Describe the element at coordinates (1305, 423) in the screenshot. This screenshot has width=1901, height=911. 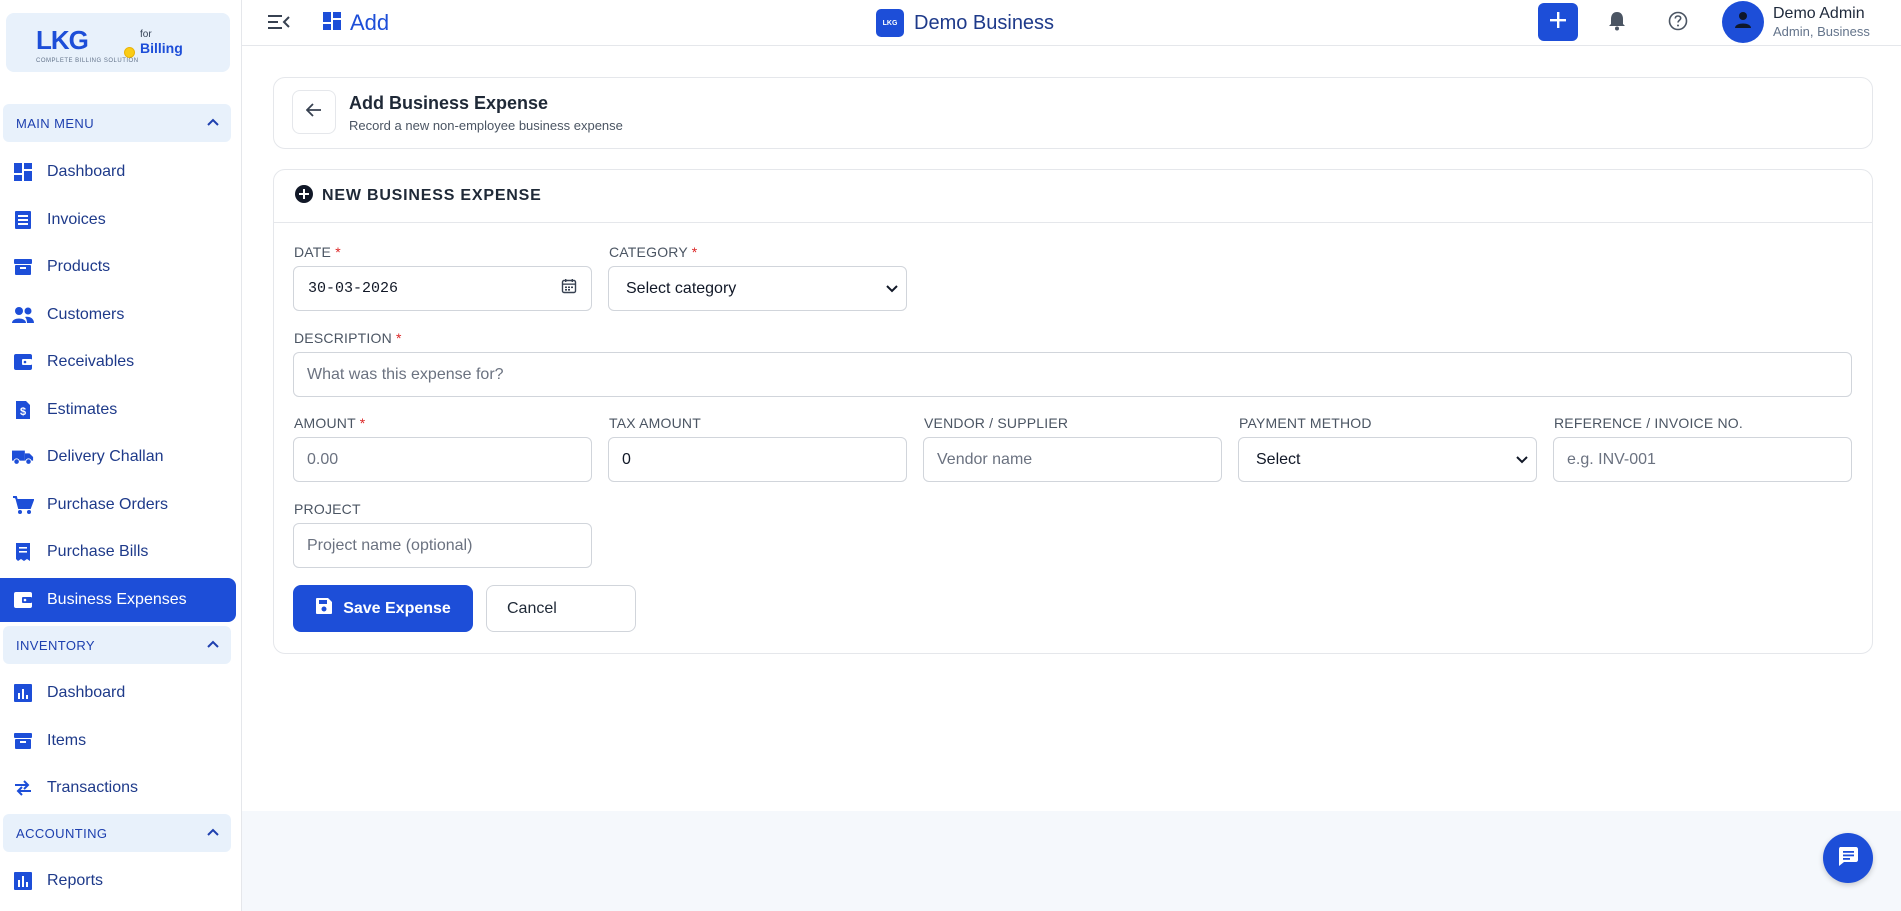
I see `payment-method-label: PAYMENT METHOD` at that location.